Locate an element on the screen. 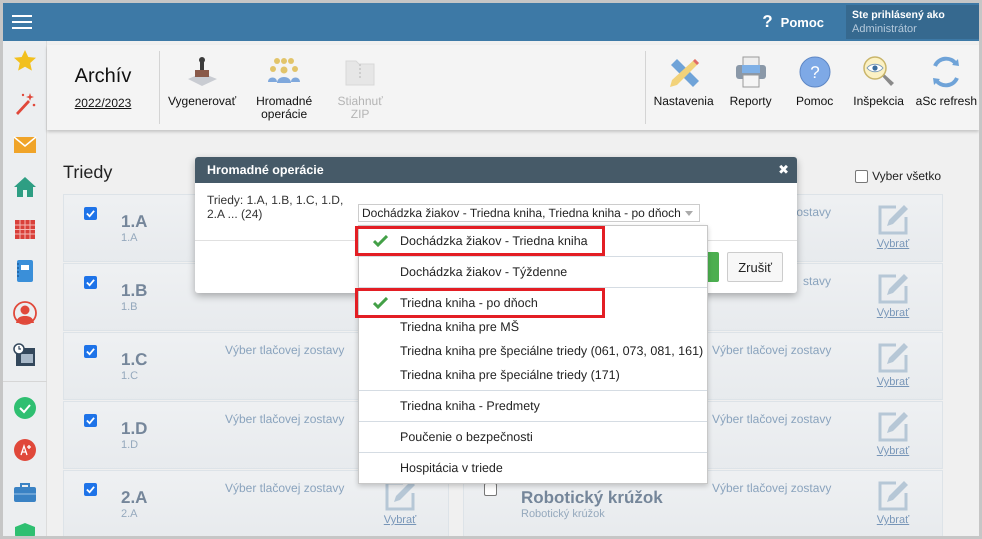 The height and width of the screenshot is (539, 982). toolbar-button: Inšpekcia is located at coordinates (879, 87).